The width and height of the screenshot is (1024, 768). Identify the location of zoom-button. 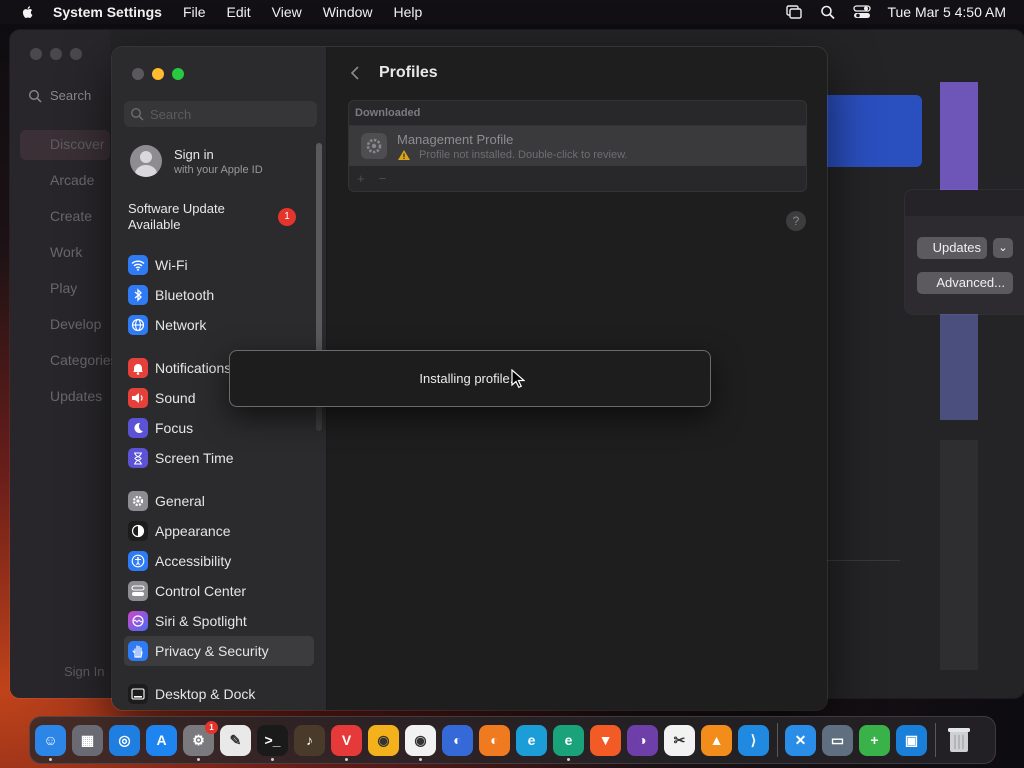
(178, 74).